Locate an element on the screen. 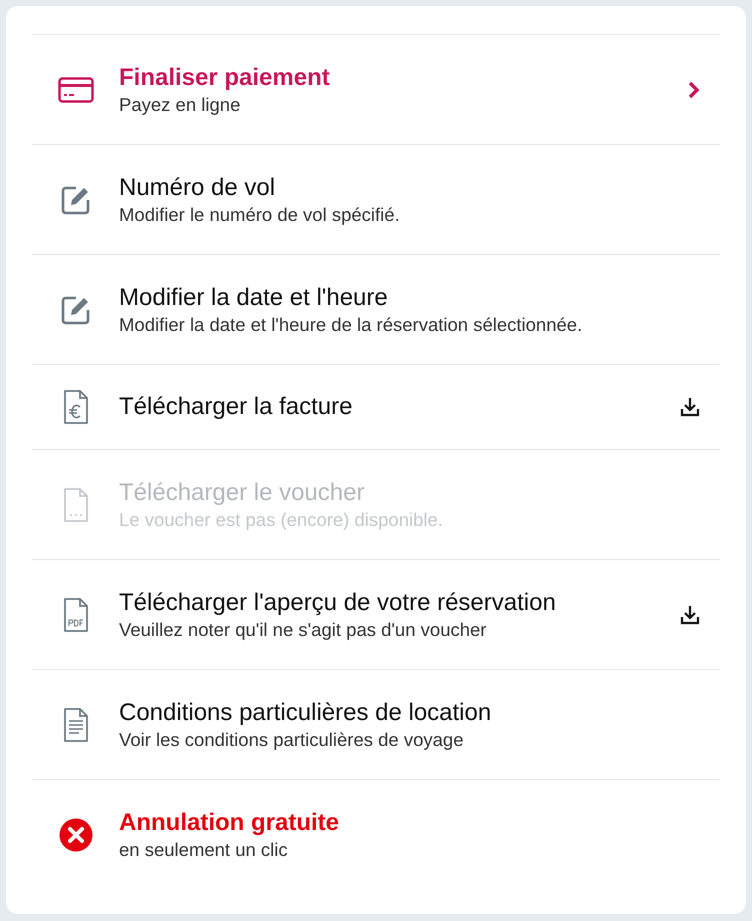 The height and width of the screenshot is (921, 752). credit-card-icon is located at coordinates (76, 89).